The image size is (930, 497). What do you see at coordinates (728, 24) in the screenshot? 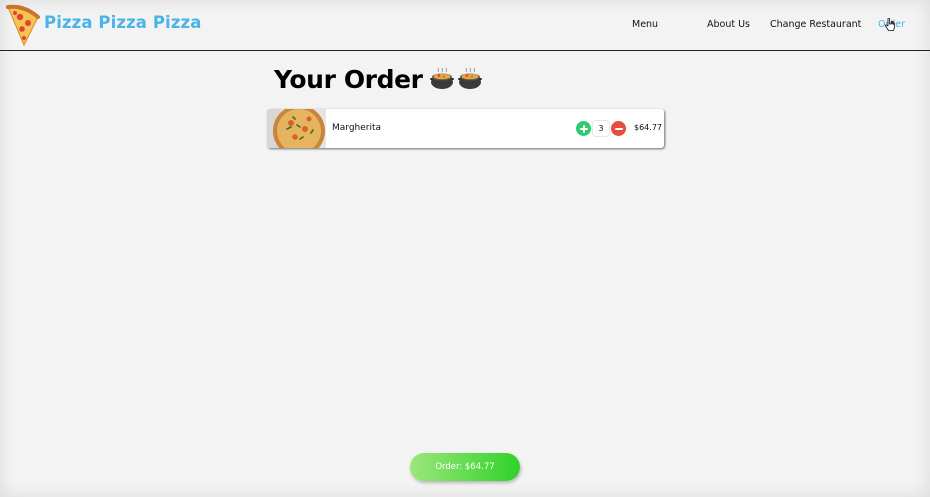
I see `nav-about-link: About Us` at bounding box center [728, 24].